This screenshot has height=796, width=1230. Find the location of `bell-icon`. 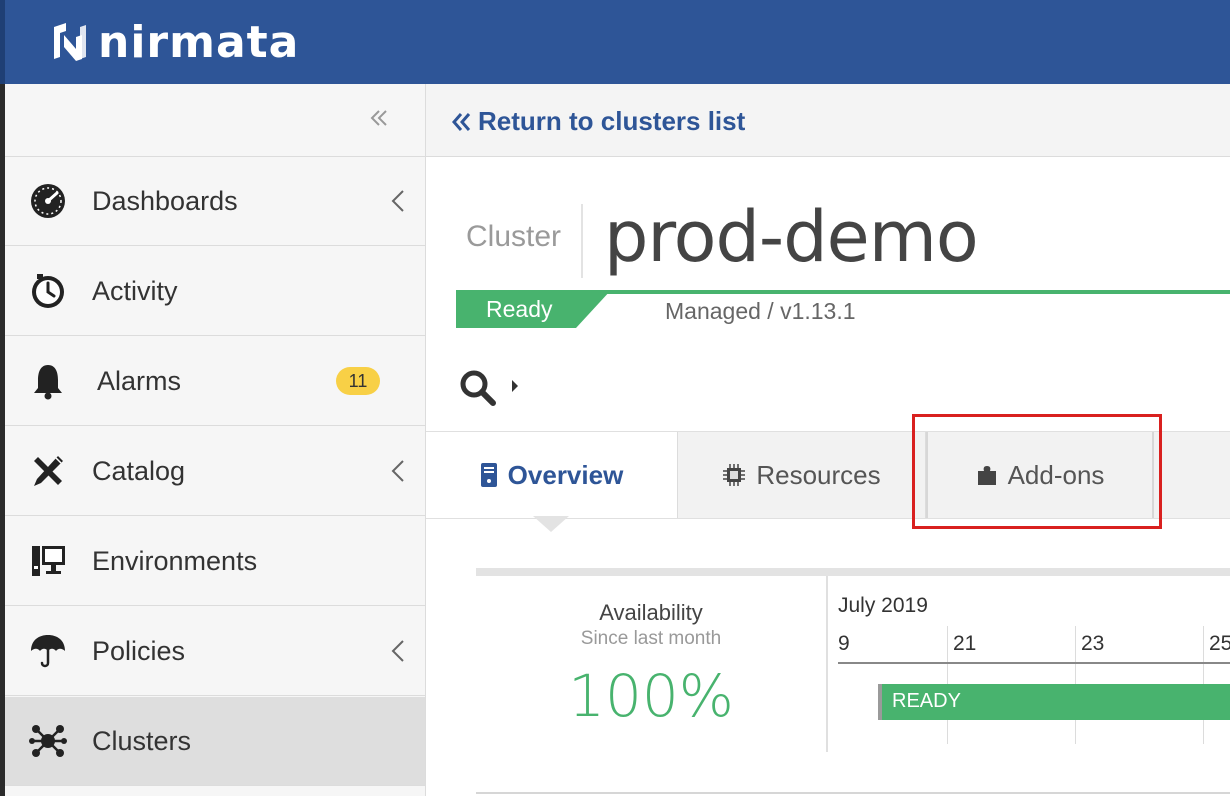

bell-icon is located at coordinates (48, 382).